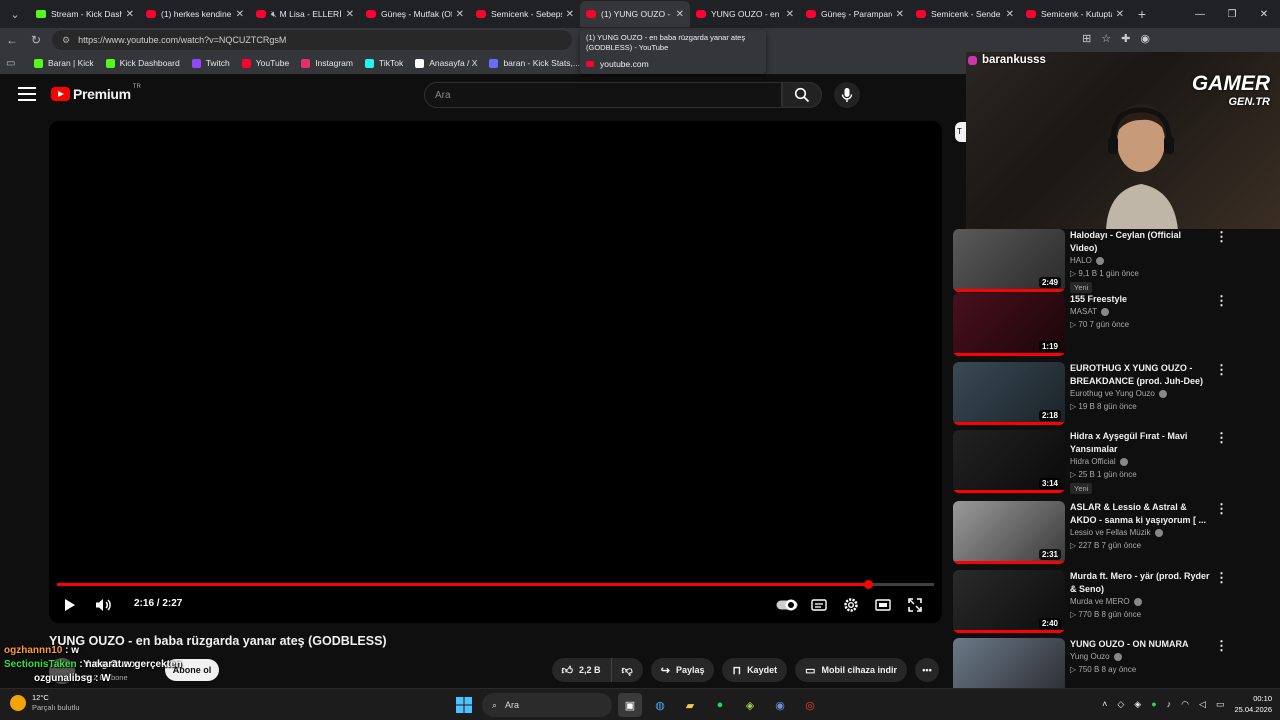 This screenshot has width=1280, height=720. I want to click on browser-tab: (1) herkes kendine yaşa ✕, so click(195, 14).